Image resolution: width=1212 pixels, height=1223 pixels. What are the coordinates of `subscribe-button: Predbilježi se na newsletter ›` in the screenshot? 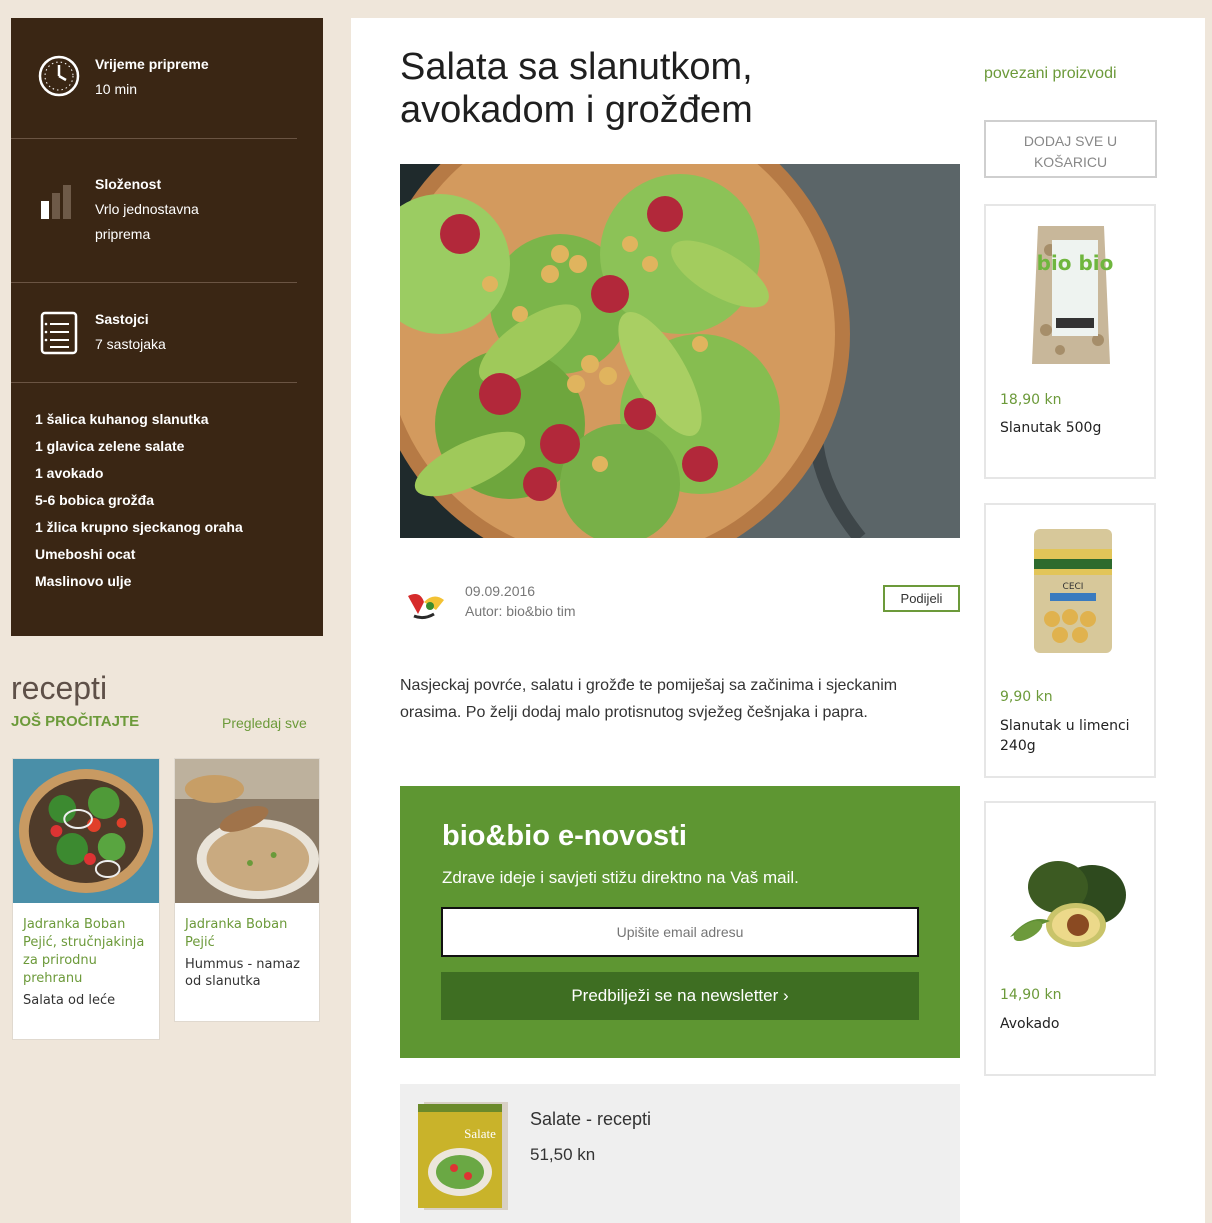 It's located at (680, 996).